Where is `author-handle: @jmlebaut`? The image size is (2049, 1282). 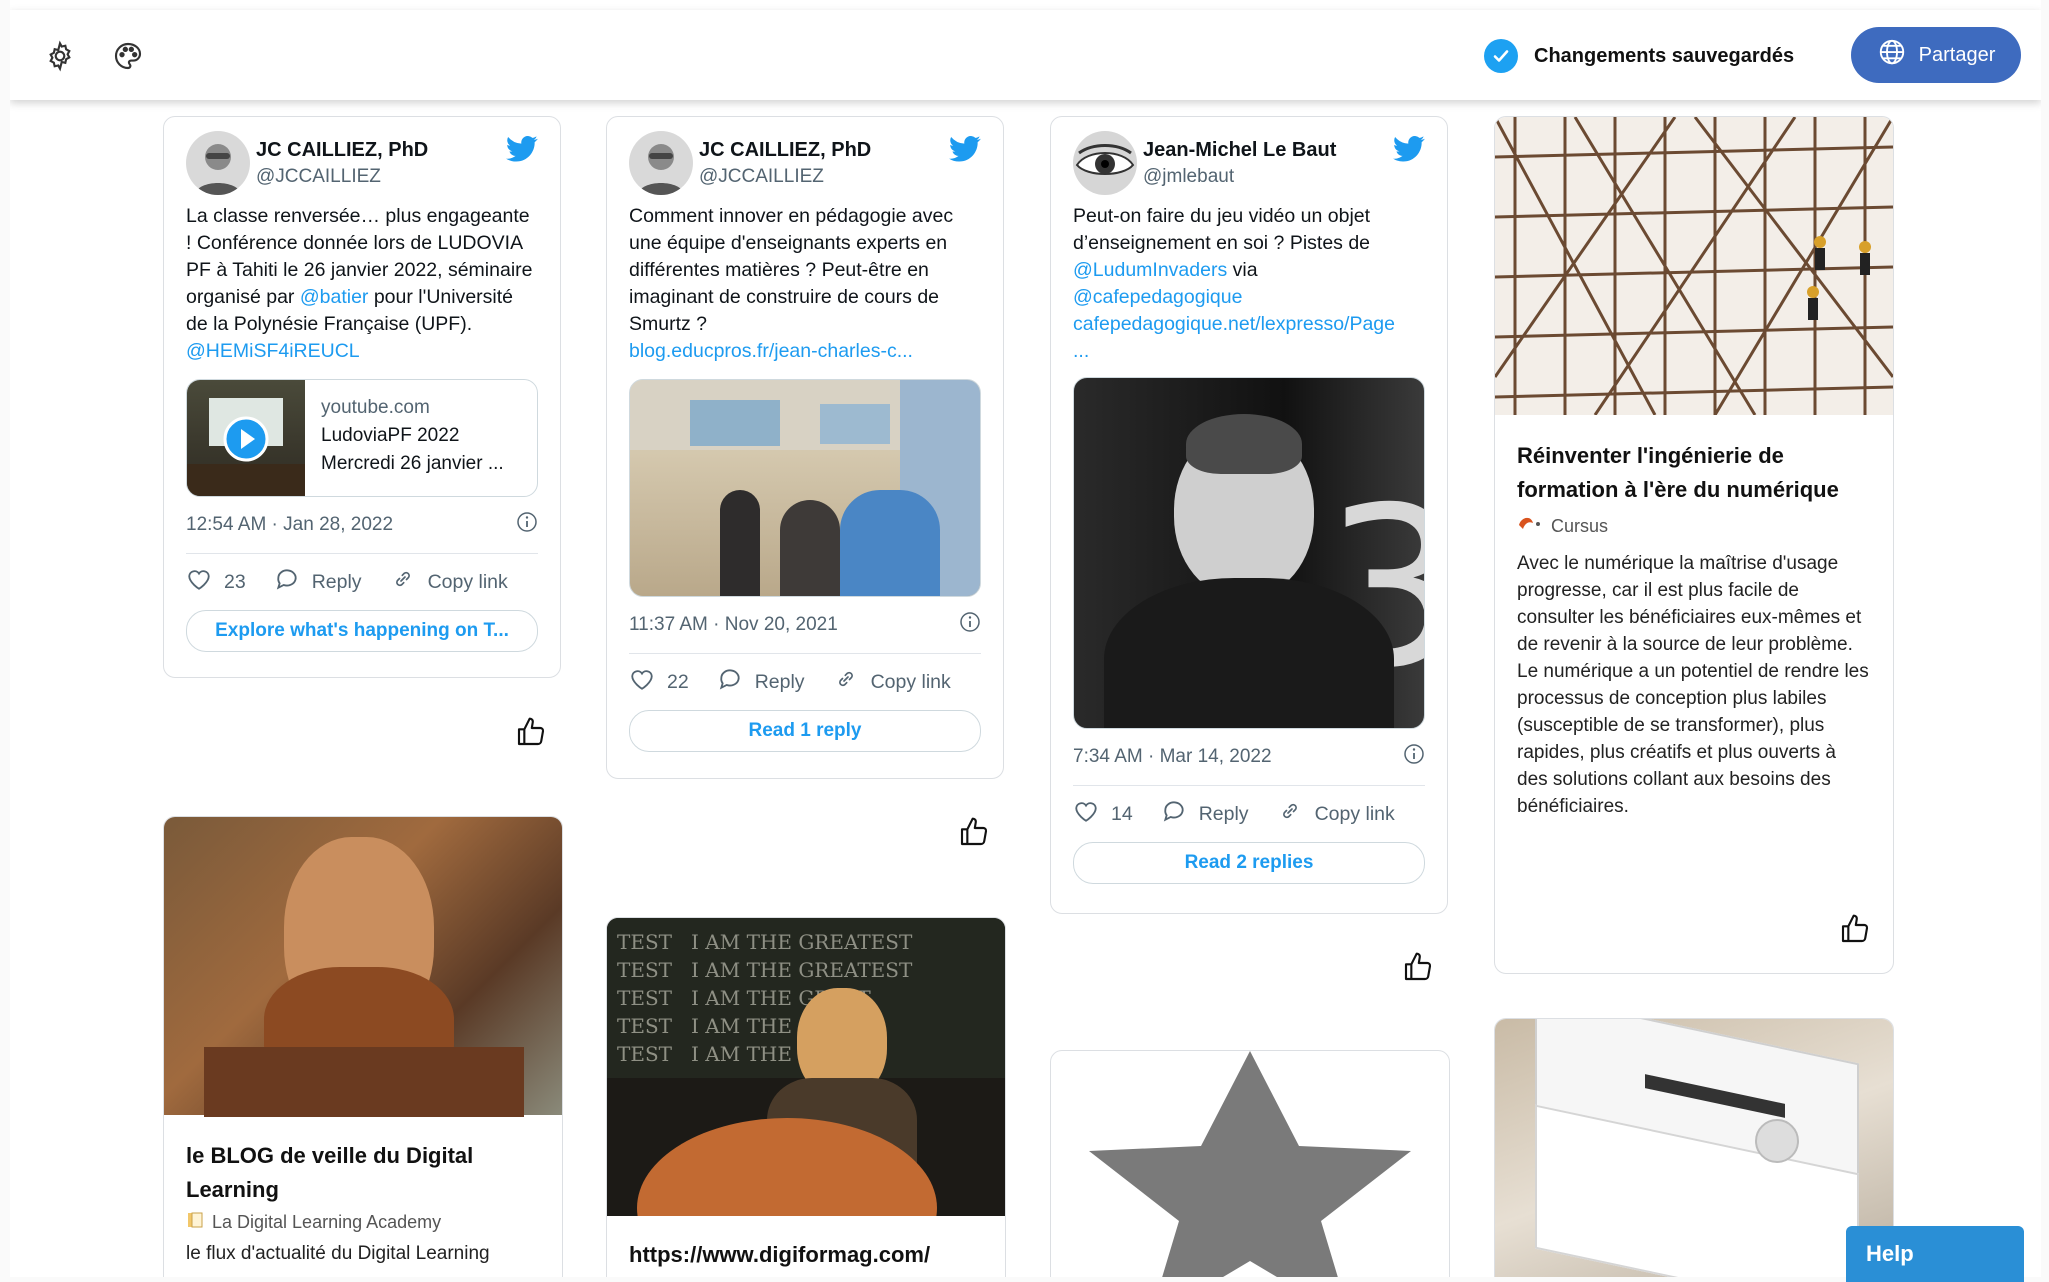
author-handle: @jmlebaut is located at coordinates (1188, 177).